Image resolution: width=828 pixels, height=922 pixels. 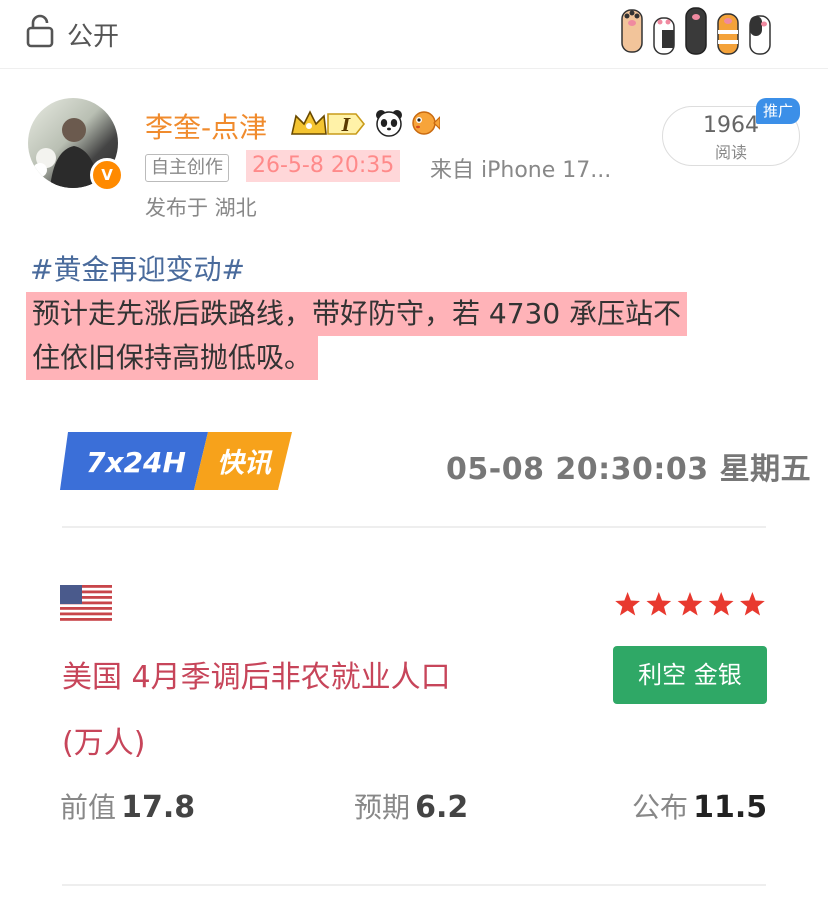 What do you see at coordinates (137, 268) in the screenshot?
I see `hashtag-link: #黄金再迎变动#` at bounding box center [137, 268].